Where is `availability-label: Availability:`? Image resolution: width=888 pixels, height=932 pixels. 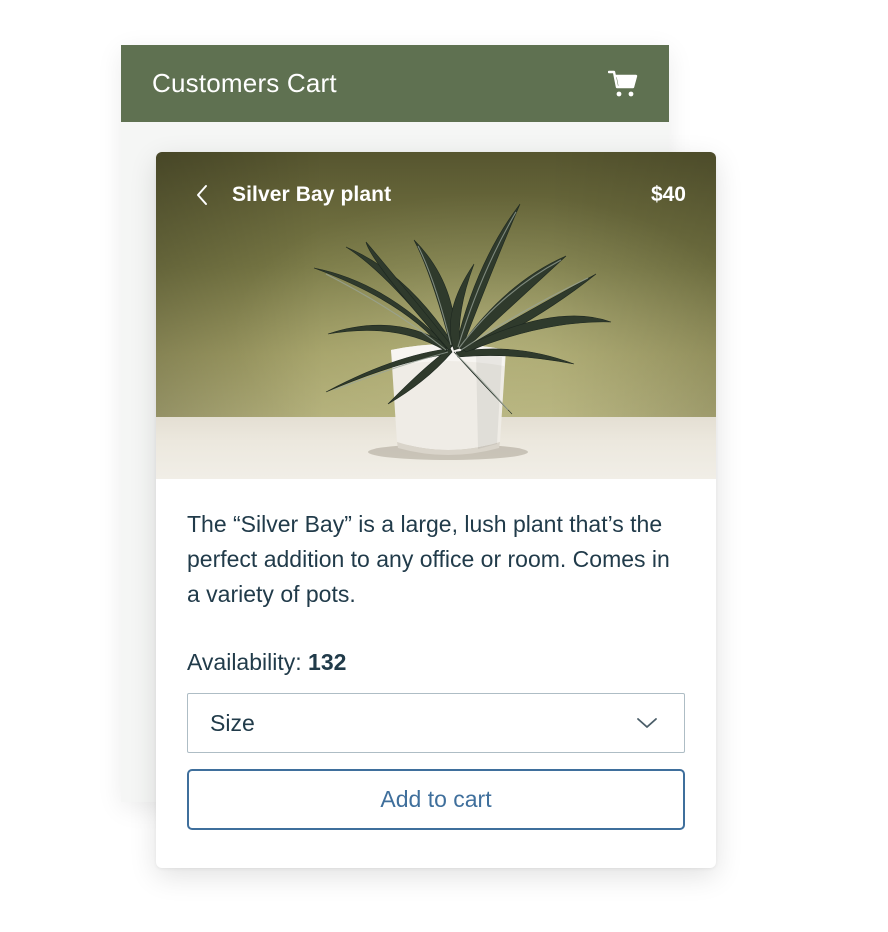
availability-label: Availability: is located at coordinates (244, 662).